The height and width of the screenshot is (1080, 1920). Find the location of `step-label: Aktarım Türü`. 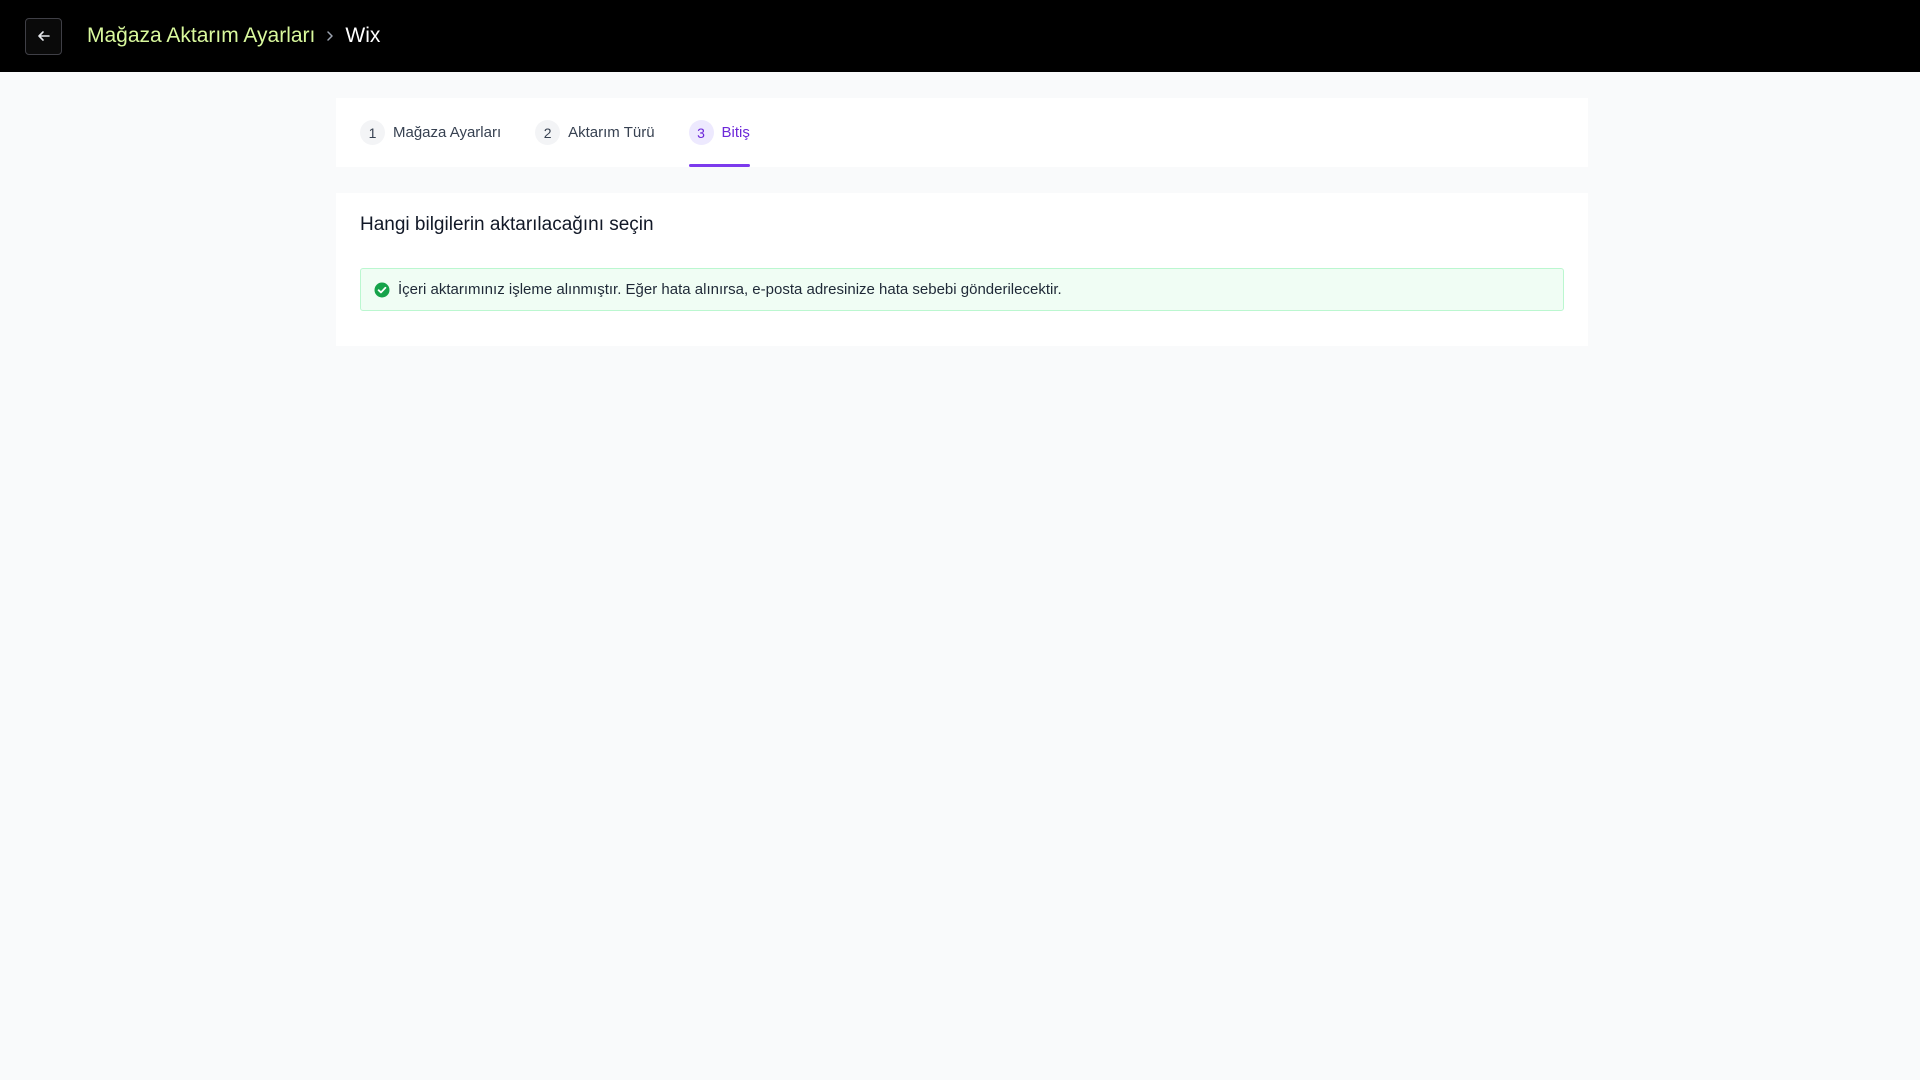

step-label: Aktarım Türü is located at coordinates (611, 132).